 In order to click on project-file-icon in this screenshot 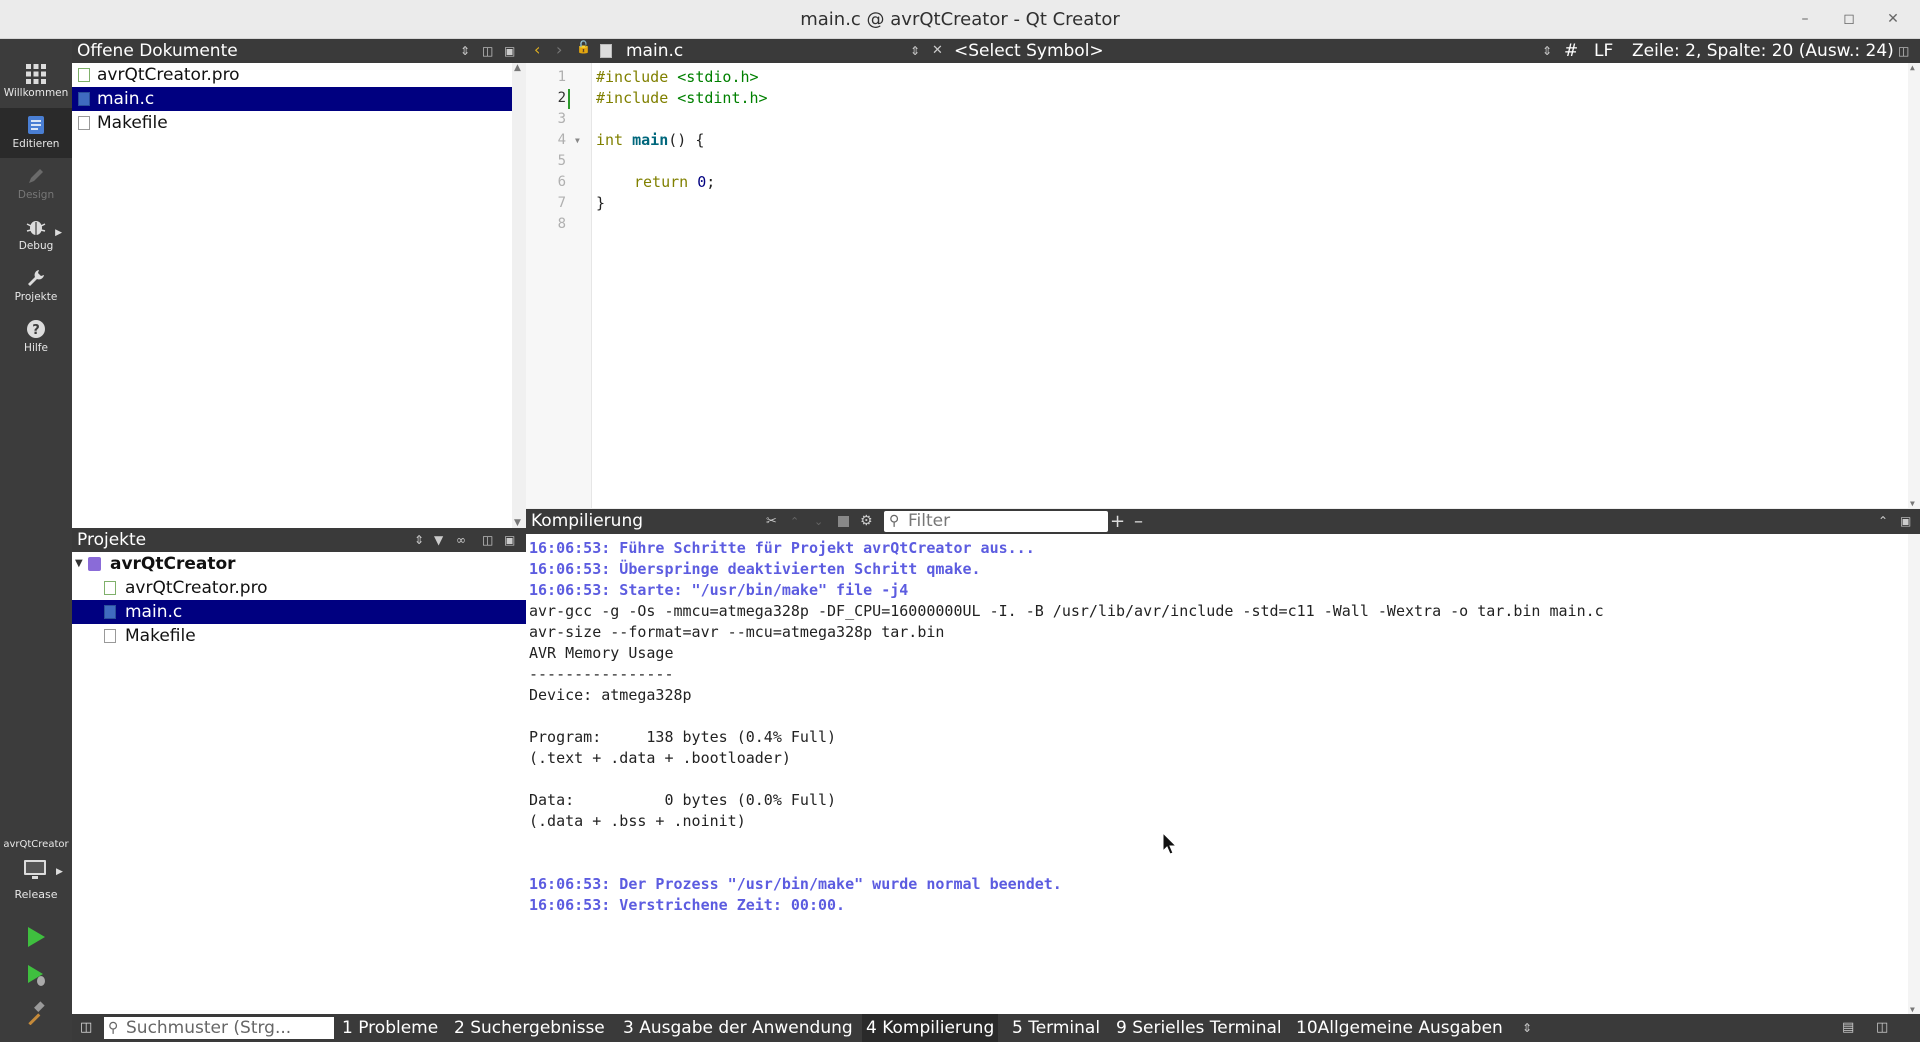, I will do `click(84, 75)`.